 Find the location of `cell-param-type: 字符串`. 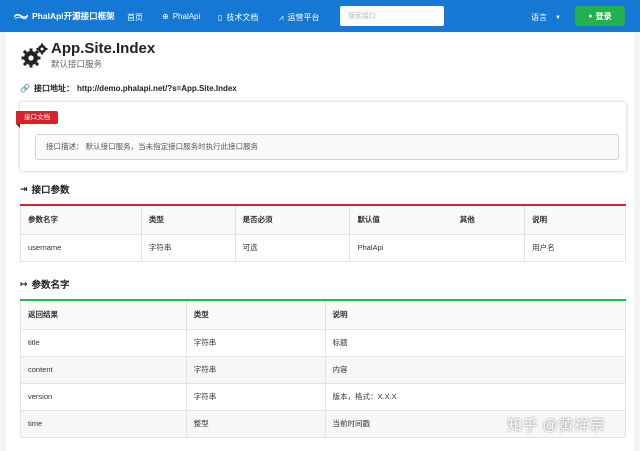

cell-param-type: 字符串 is located at coordinates (188, 247).